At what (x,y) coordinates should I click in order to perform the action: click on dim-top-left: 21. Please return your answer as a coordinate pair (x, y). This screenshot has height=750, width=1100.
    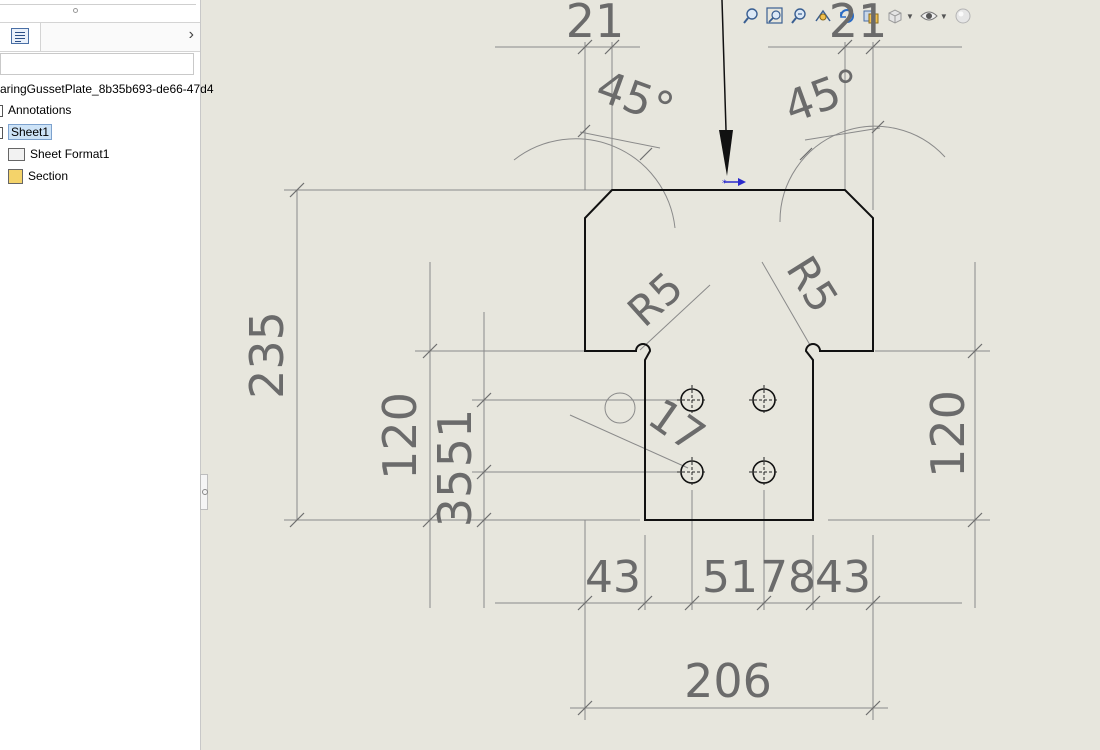
    Looking at the image, I should click on (595, 24).